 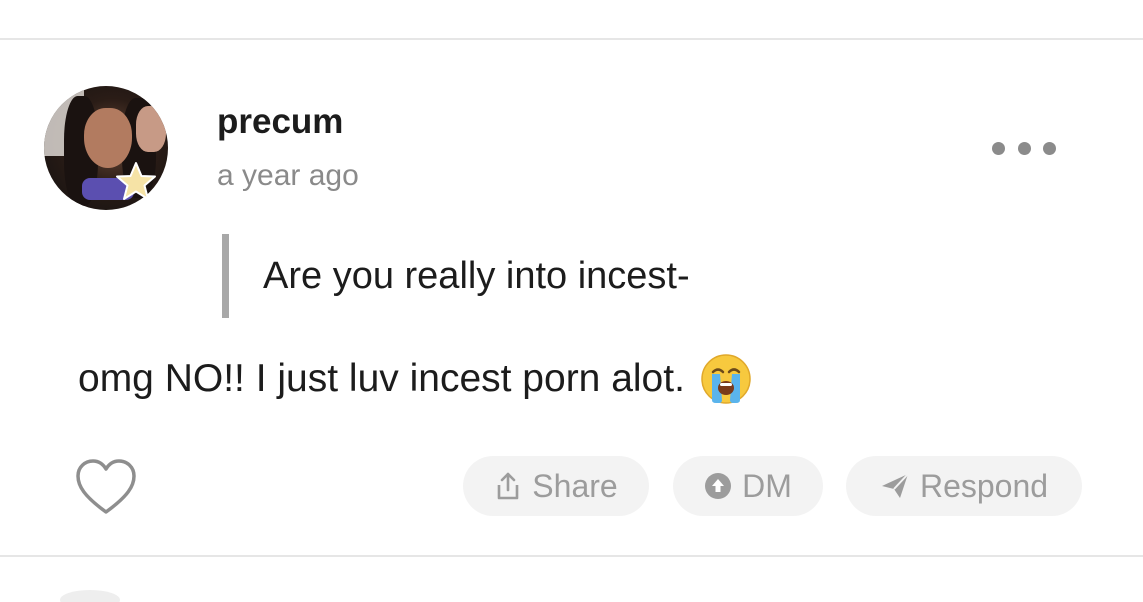 I want to click on crying-face-emoji-icon, so click(x=726, y=379).